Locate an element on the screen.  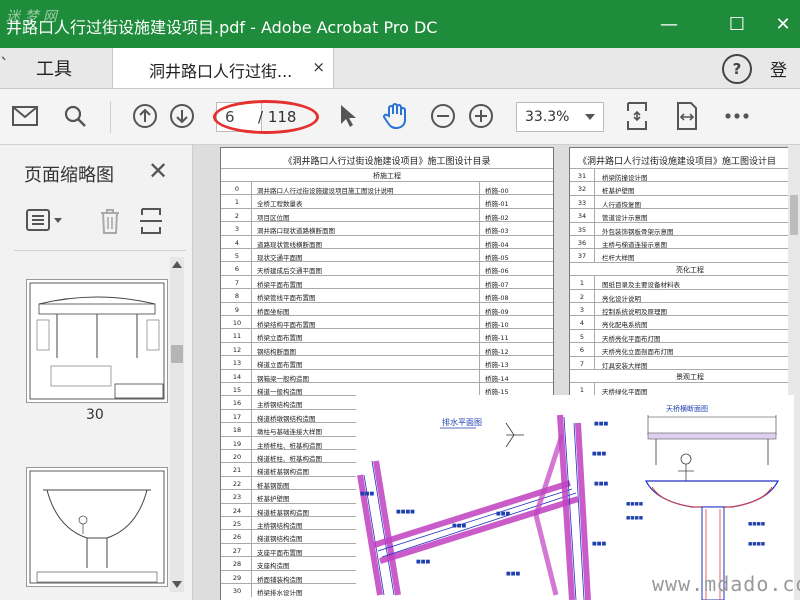
row-number: 32 is located at coordinates (582, 189).